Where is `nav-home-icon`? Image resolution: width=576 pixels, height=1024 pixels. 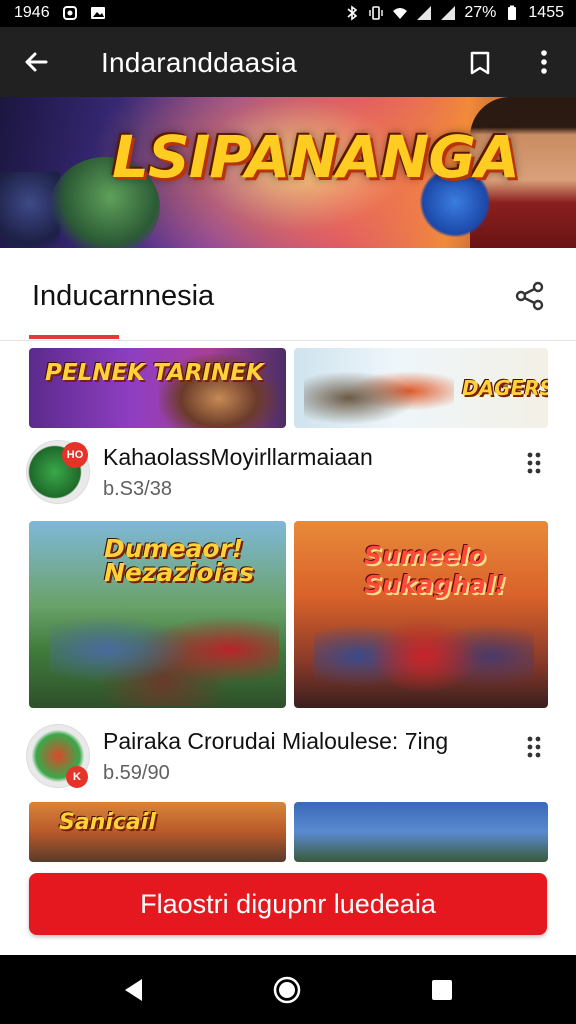 nav-home-icon is located at coordinates (287, 990).